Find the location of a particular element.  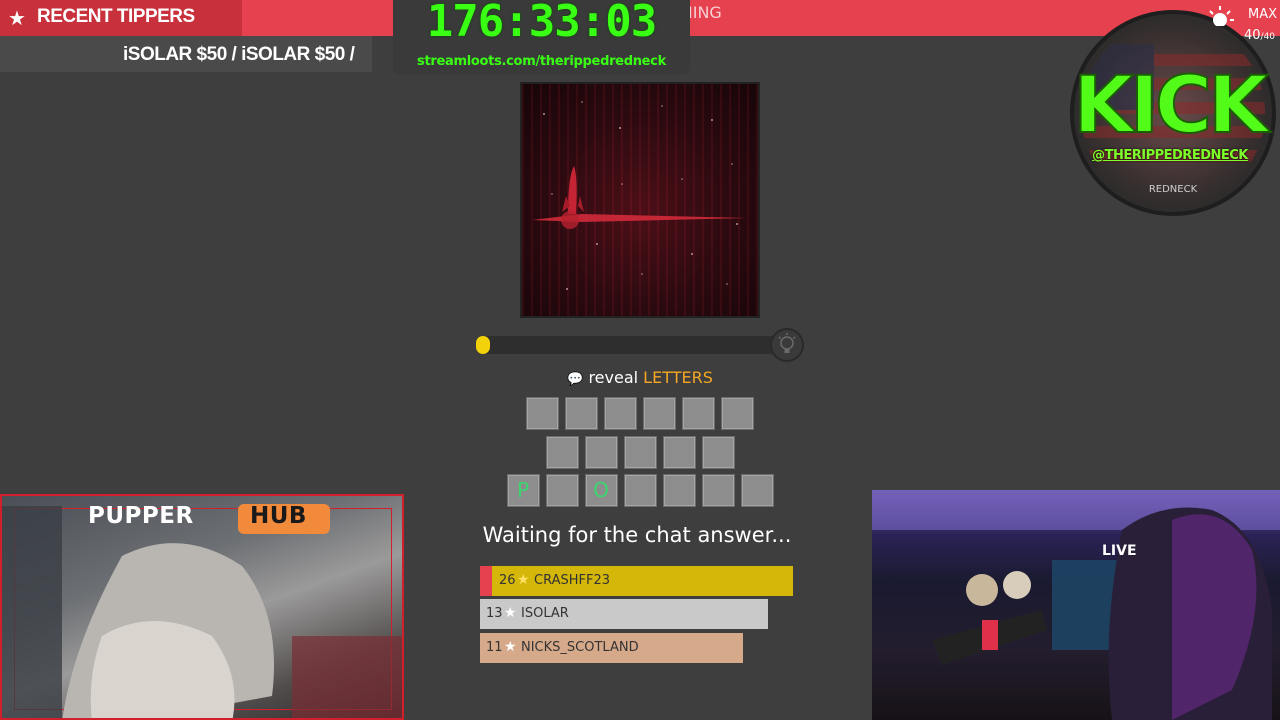

chat-bubble-icon: 💬 is located at coordinates (575, 379).